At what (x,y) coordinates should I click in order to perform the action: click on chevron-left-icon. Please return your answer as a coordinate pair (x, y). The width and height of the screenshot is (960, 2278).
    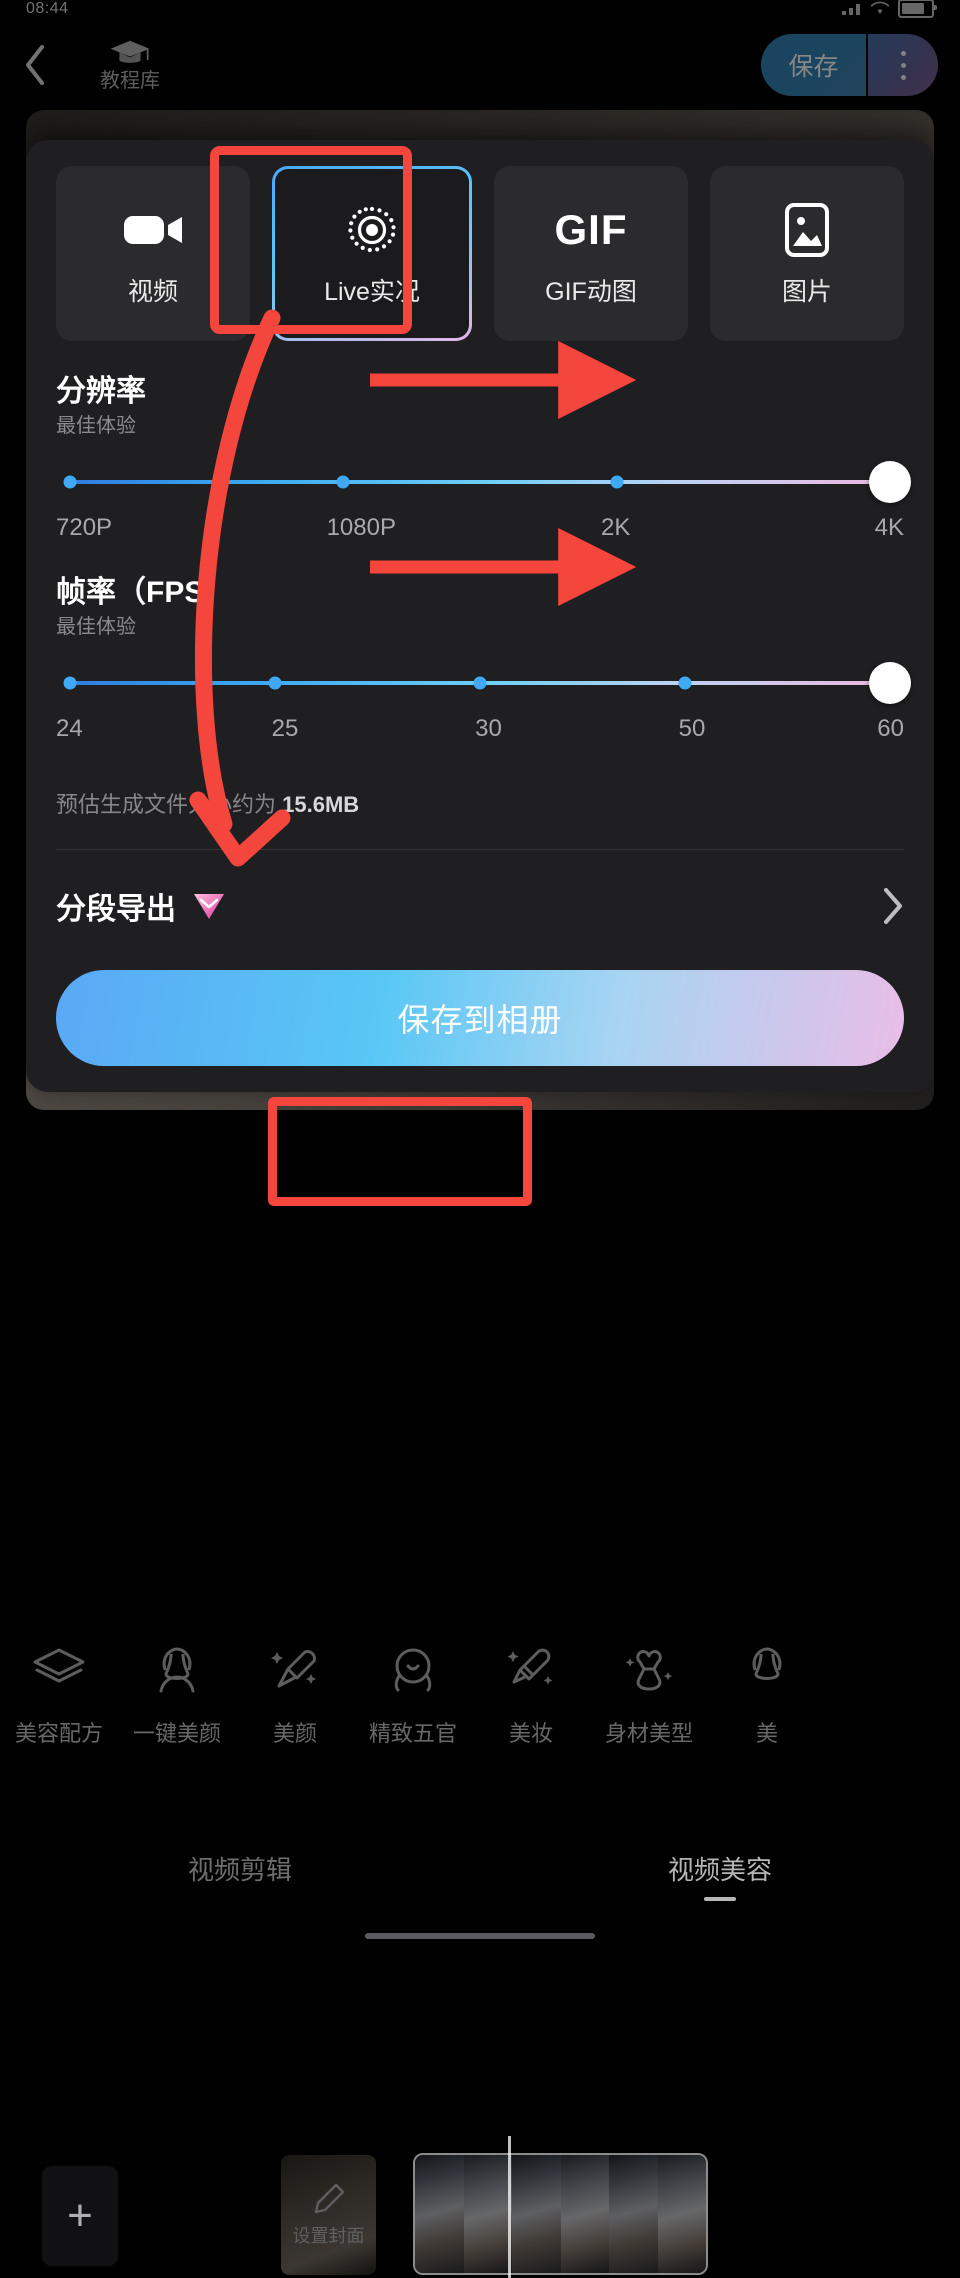
    Looking at the image, I should click on (35, 65).